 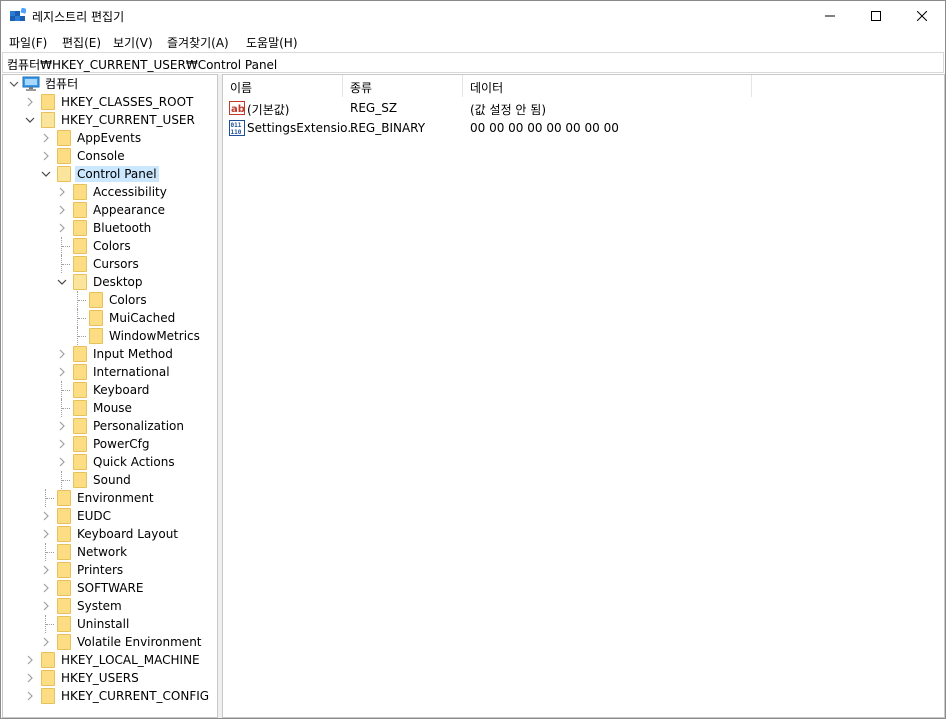 I want to click on tree-root-label: 컴퓨터, so click(x=61, y=84).